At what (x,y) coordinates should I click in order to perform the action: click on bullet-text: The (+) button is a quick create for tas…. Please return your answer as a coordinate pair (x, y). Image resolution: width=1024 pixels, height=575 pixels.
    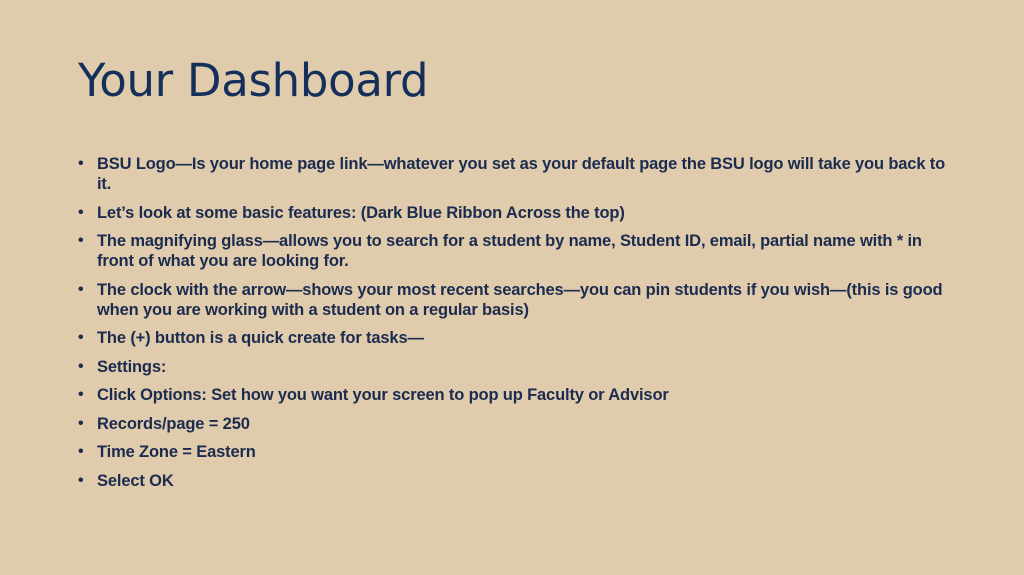
    Looking at the image, I should click on (260, 338).